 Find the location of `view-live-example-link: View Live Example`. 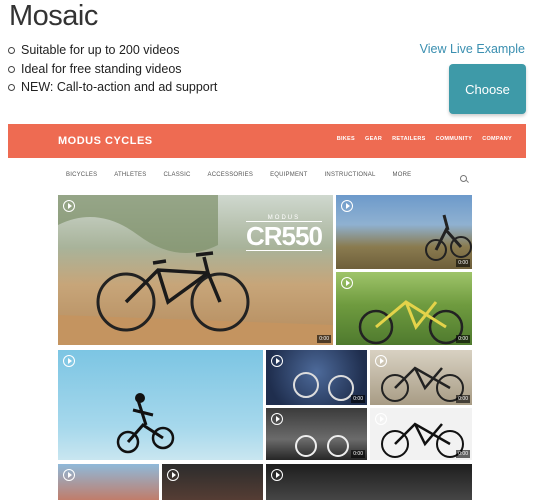

view-live-example-link: View Live Example is located at coordinates (472, 49).